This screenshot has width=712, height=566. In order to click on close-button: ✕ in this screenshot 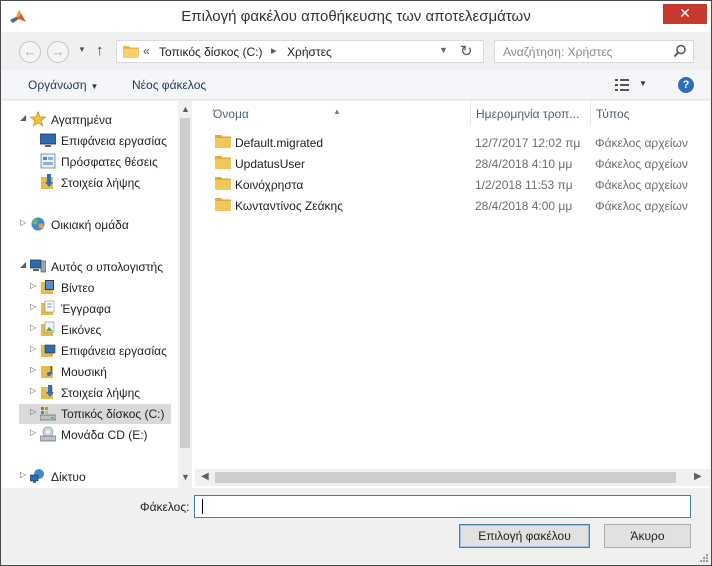, I will do `click(685, 14)`.